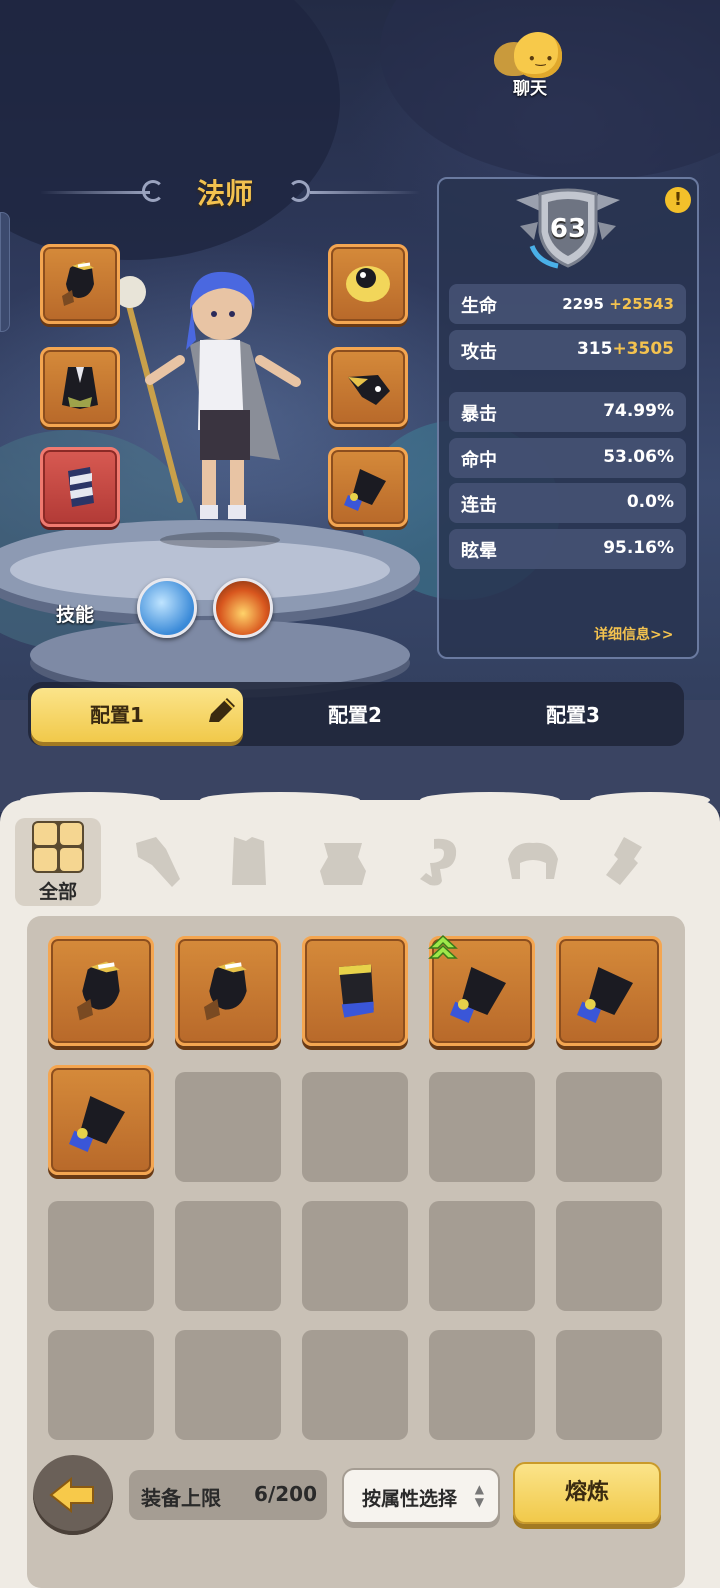 The image size is (720, 1588). What do you see at coordinates (443, 946) in the screenshot?
I see `upgrade-arrow-icon` at bounding box center [443, 946].